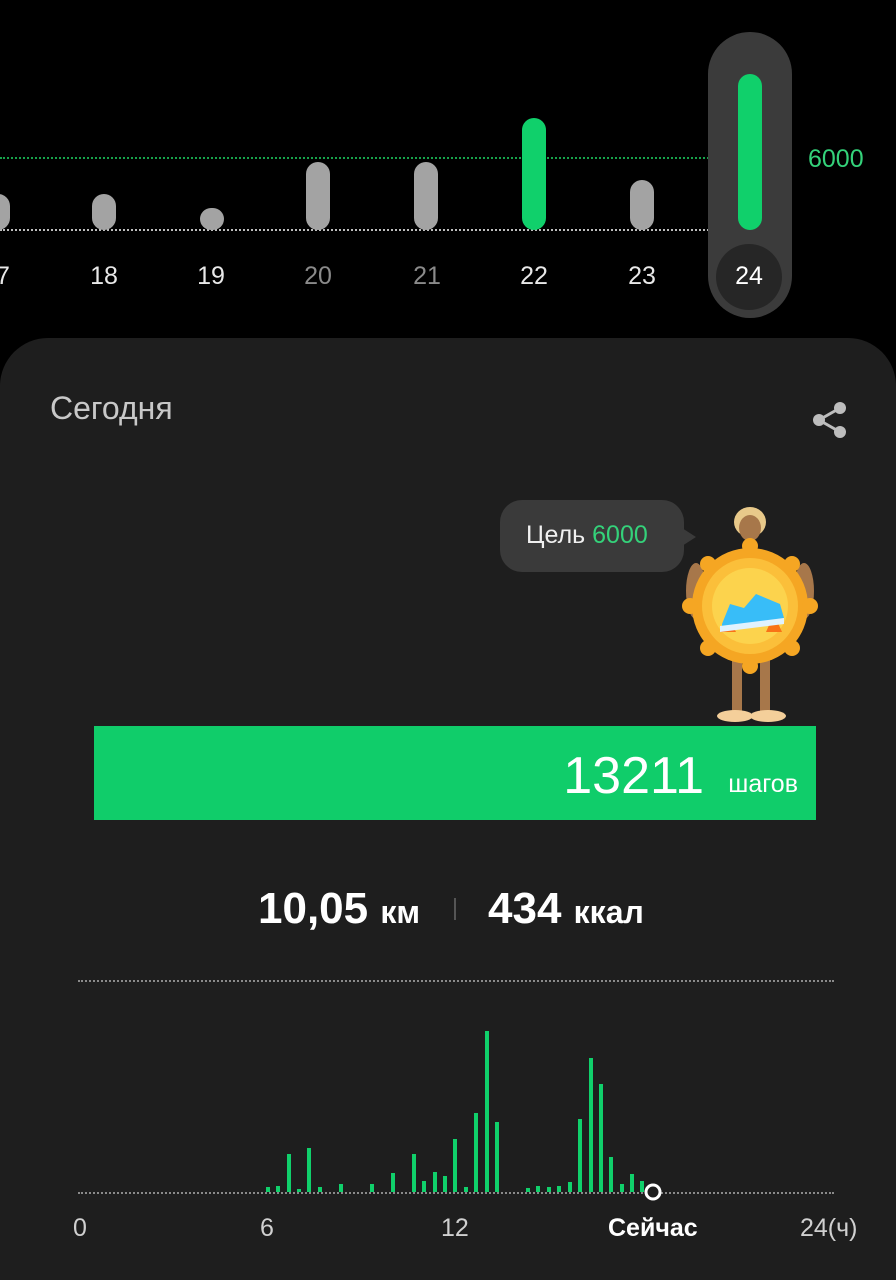 The width and height of the screenshot is (896, 1280). What do you see at coordinates (749, 276) in the screenshot?
I see `day-label-24: 24` at bounding box center [749, 276].